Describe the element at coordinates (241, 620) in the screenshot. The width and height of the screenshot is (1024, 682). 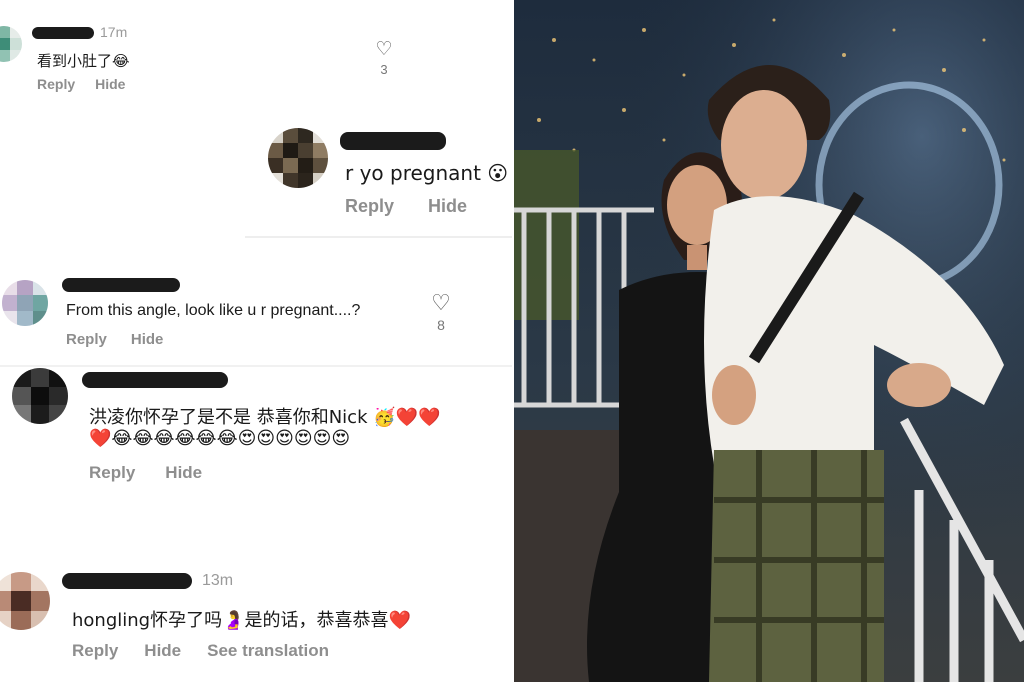
I see `comment-5-text: hongling怀孕了吗🤰是的话，恭喜恭喜❤️` at that location.